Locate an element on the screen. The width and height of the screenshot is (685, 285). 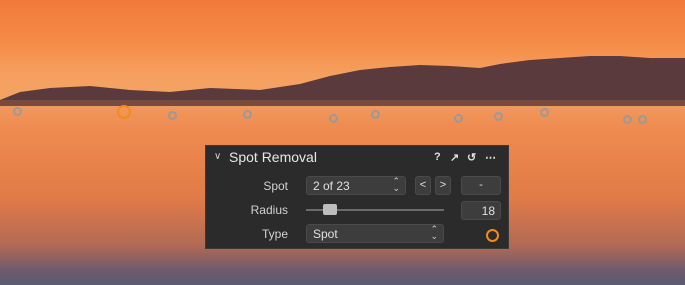
radius-slider-thumb is located at coordinates (330, 209).